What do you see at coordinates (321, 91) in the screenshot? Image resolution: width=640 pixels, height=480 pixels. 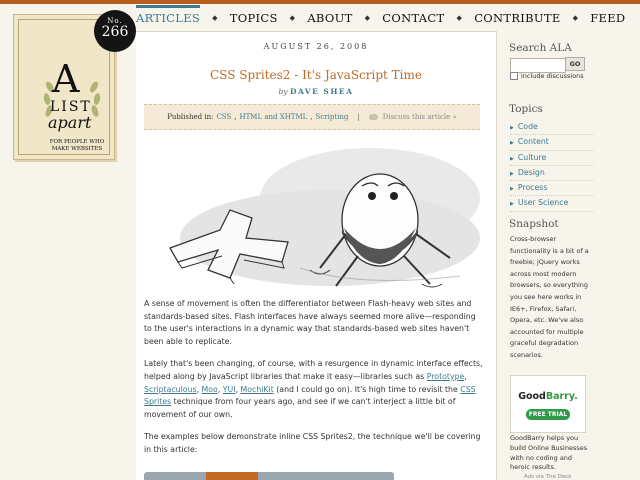 I see `author-link: DAVE SHEA` at bounding box center [321, 91].